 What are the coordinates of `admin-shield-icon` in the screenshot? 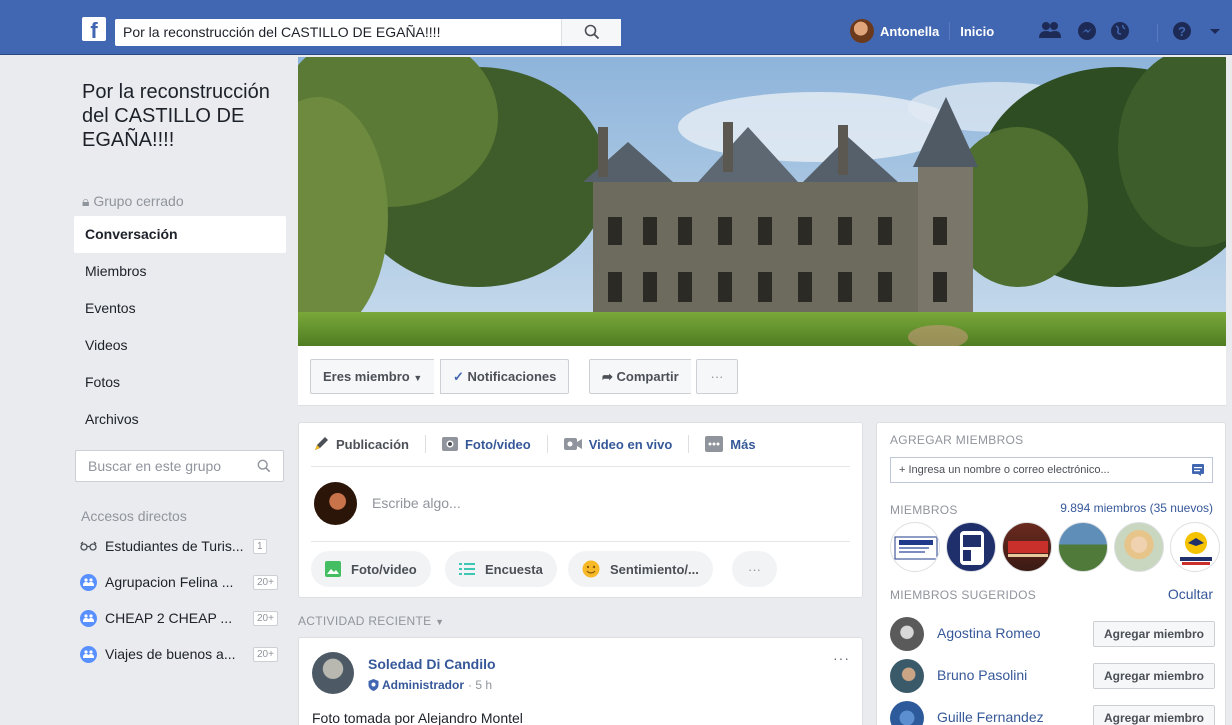 It's located at (373, 685).